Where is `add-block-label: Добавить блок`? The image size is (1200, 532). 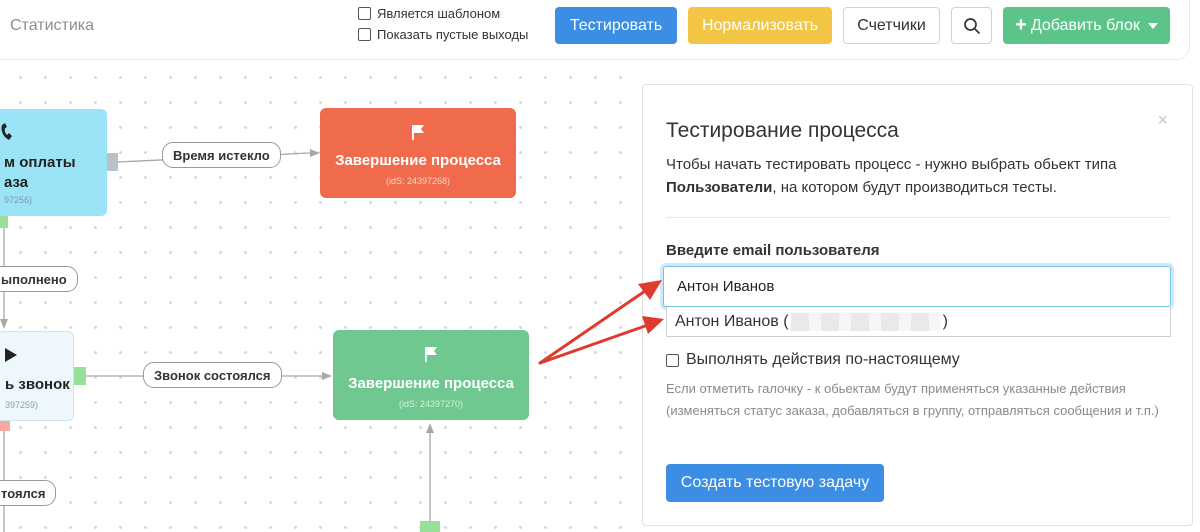
add-block-label: Добавить блок is located at coordinates (1085, 25).